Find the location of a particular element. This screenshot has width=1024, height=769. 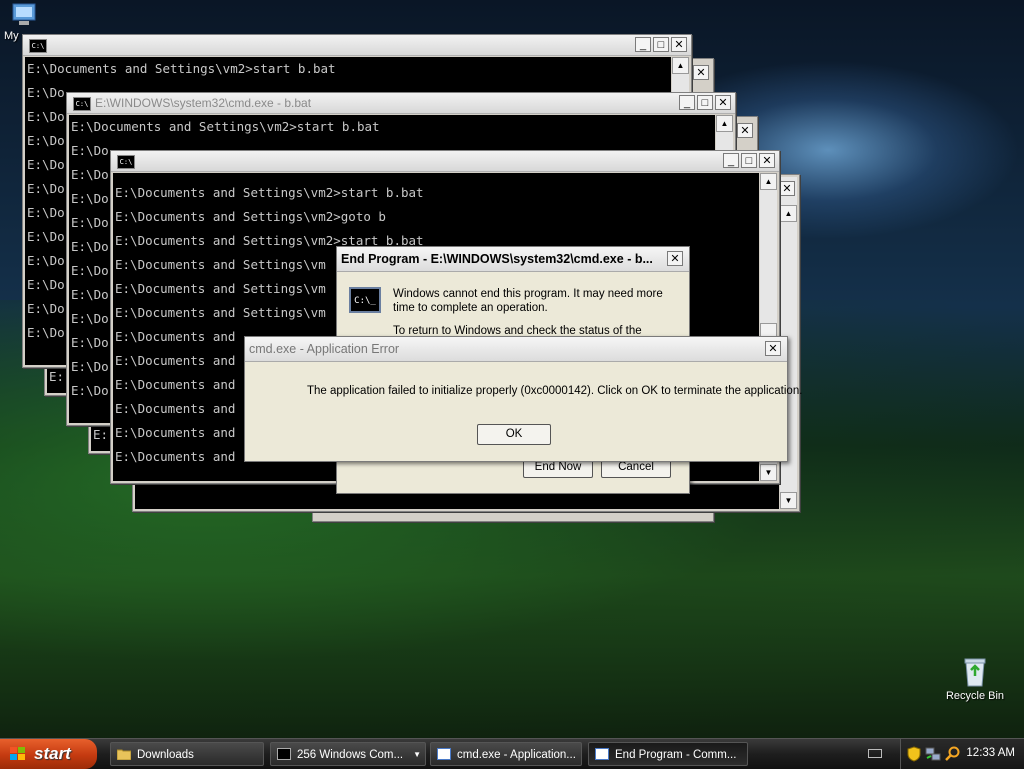

ok-button: OK is located at coordinates (514, 434).